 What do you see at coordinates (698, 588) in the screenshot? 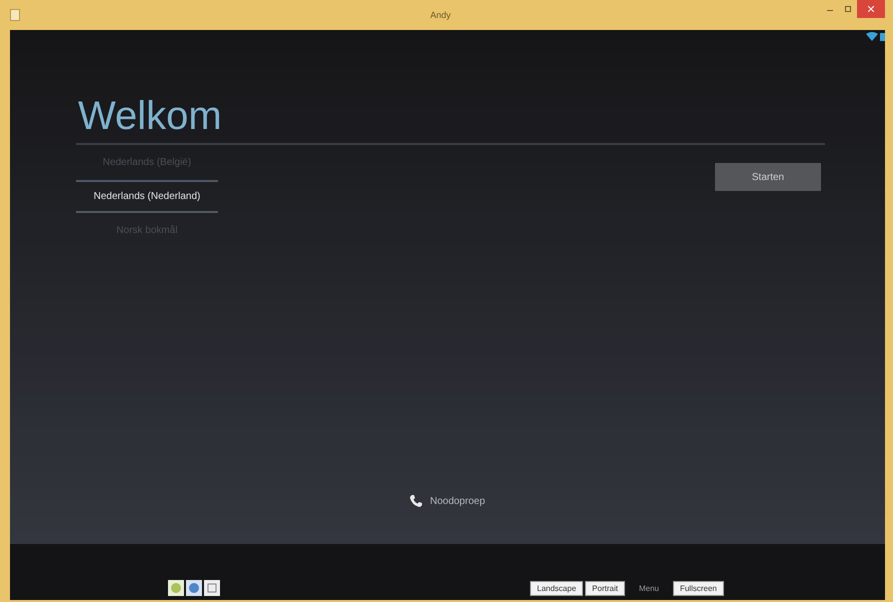
I see `fullscreen-button: Fullscreen` at bounding box center [698, 588].